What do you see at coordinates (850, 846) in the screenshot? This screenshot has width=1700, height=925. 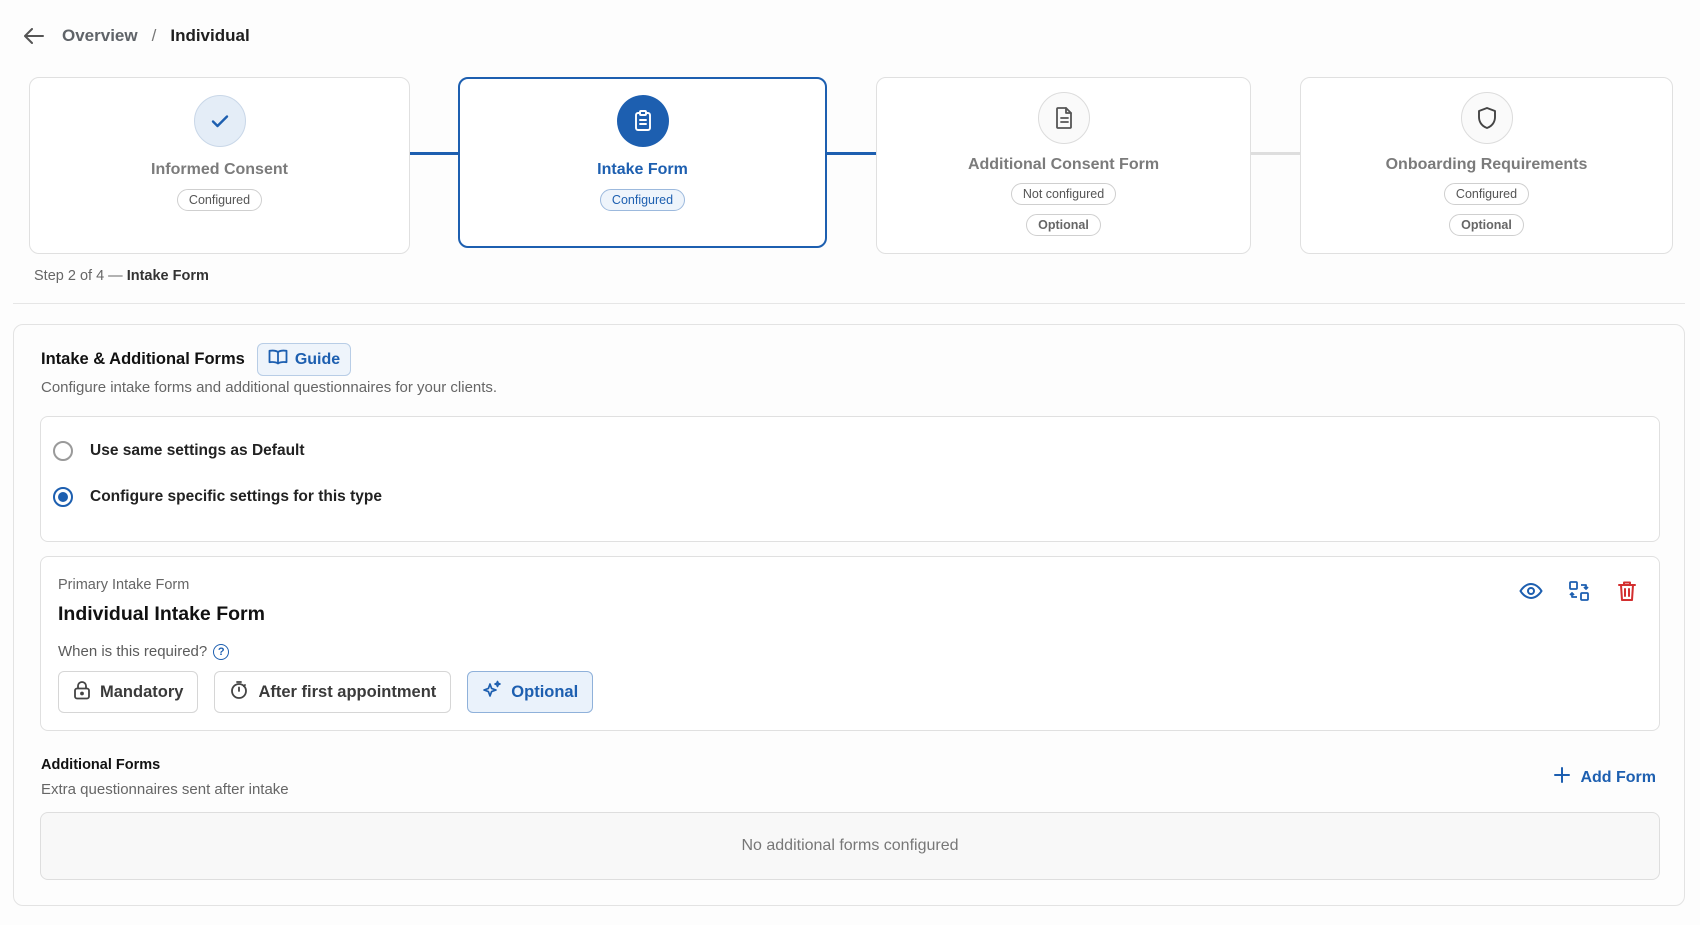 I see `empty-state: No additional forms configured` at bounding box center [850, 846].